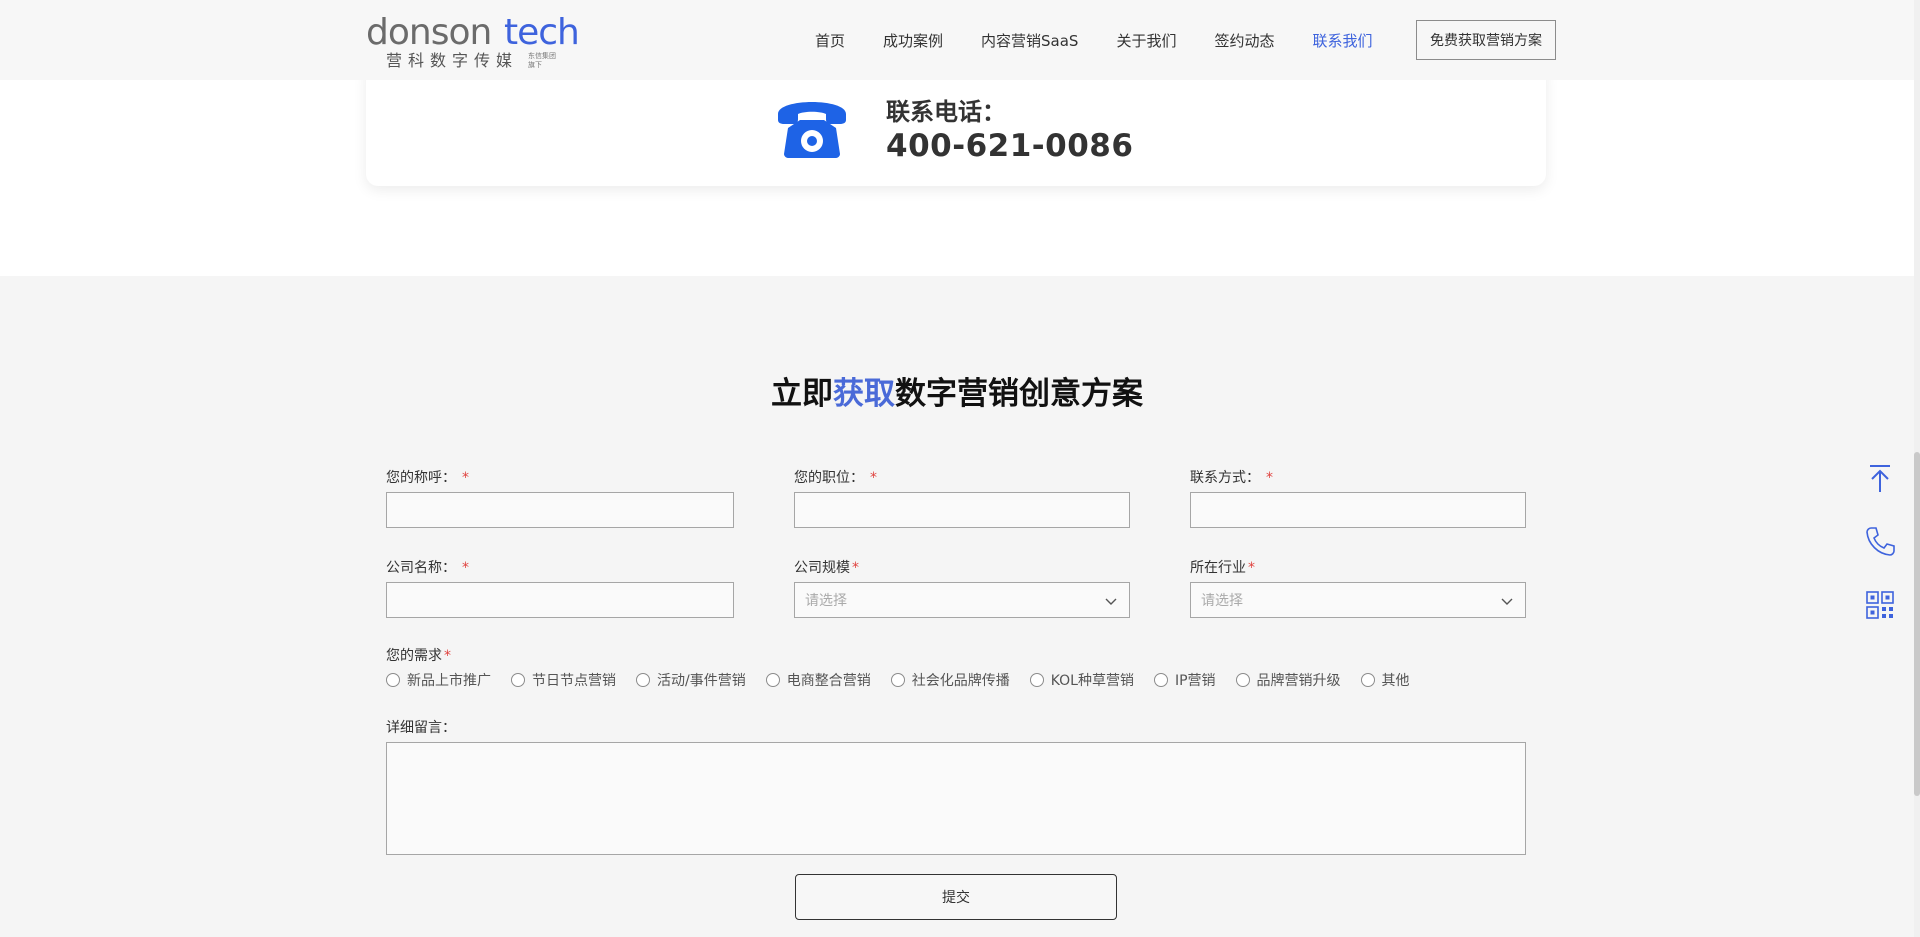  I want to click on svg-text: 旗下, so click(535, 64).